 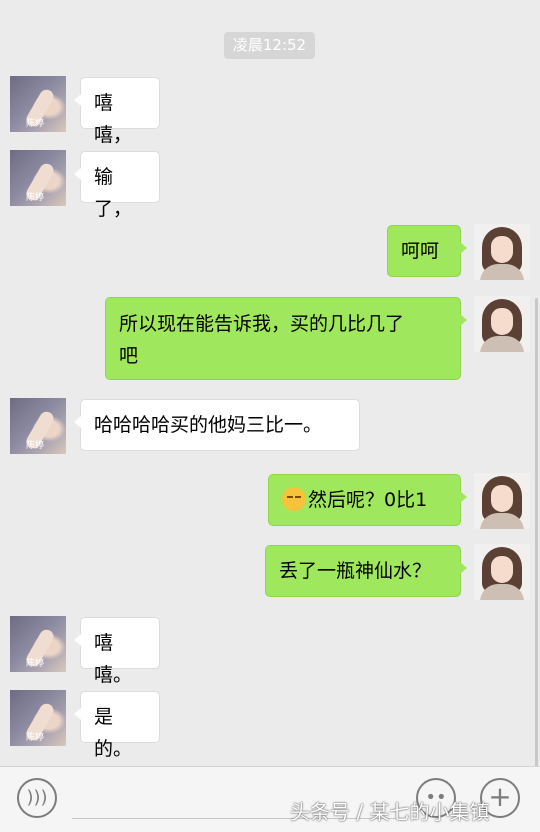 I want to click on timestamp: 凌晨12:52, so click(x=269, y=45).